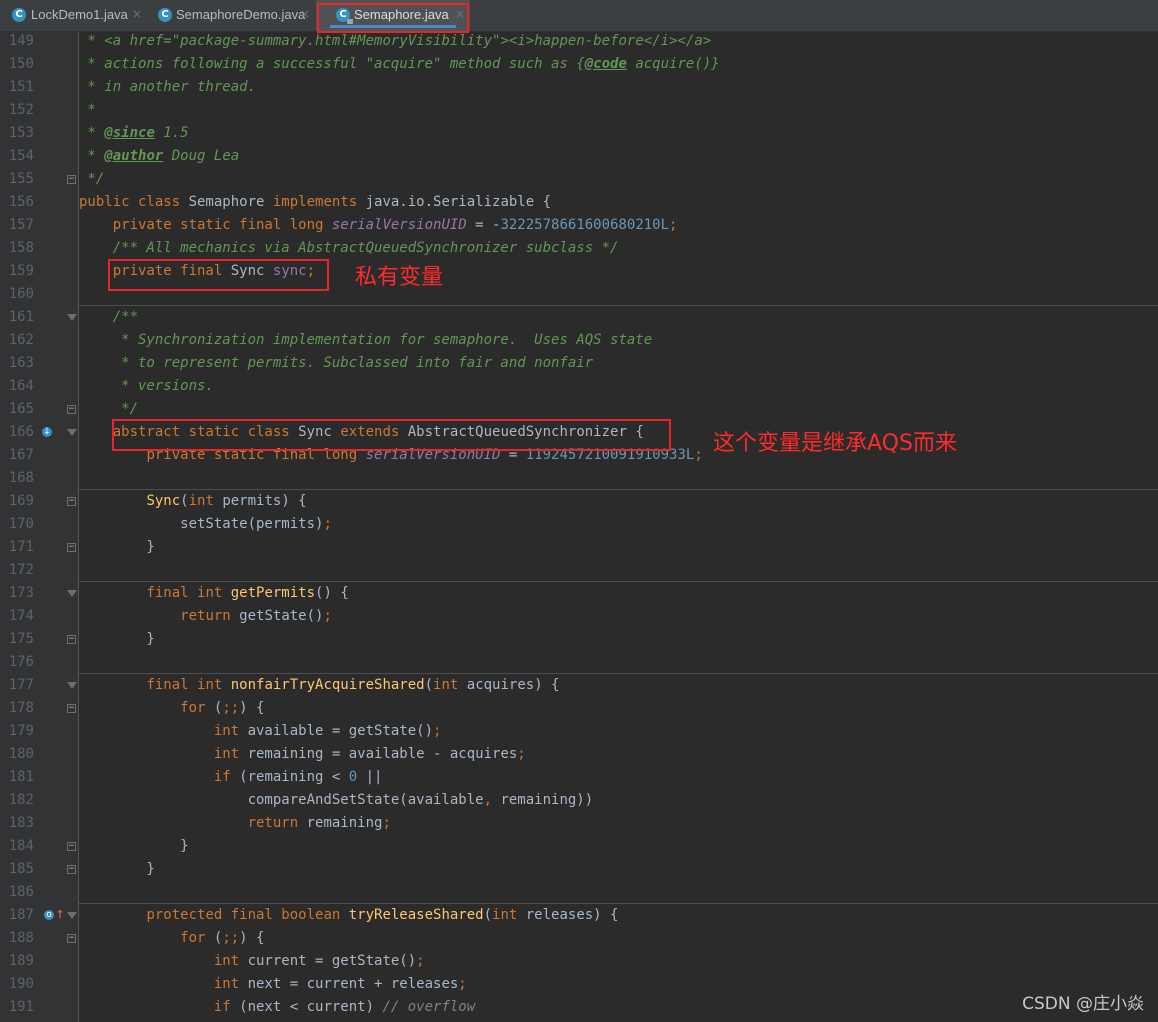 Image resolution: width=1158 pixels, height=1022 pixels. I want to click on line-number: 178, so click(17, 708).